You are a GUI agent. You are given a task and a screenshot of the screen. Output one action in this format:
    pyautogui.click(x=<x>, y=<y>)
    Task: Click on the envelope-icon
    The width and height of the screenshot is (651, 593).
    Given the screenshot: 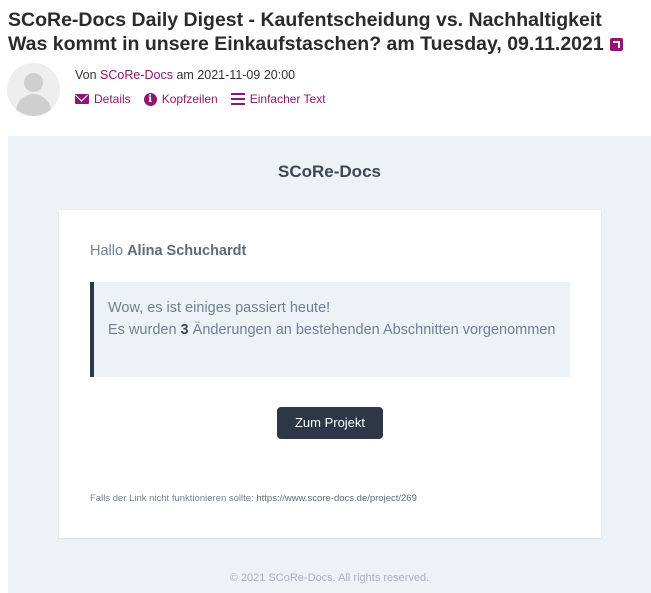 What is the action you would take?
    pyautogui.click(x=82, y=99)
    